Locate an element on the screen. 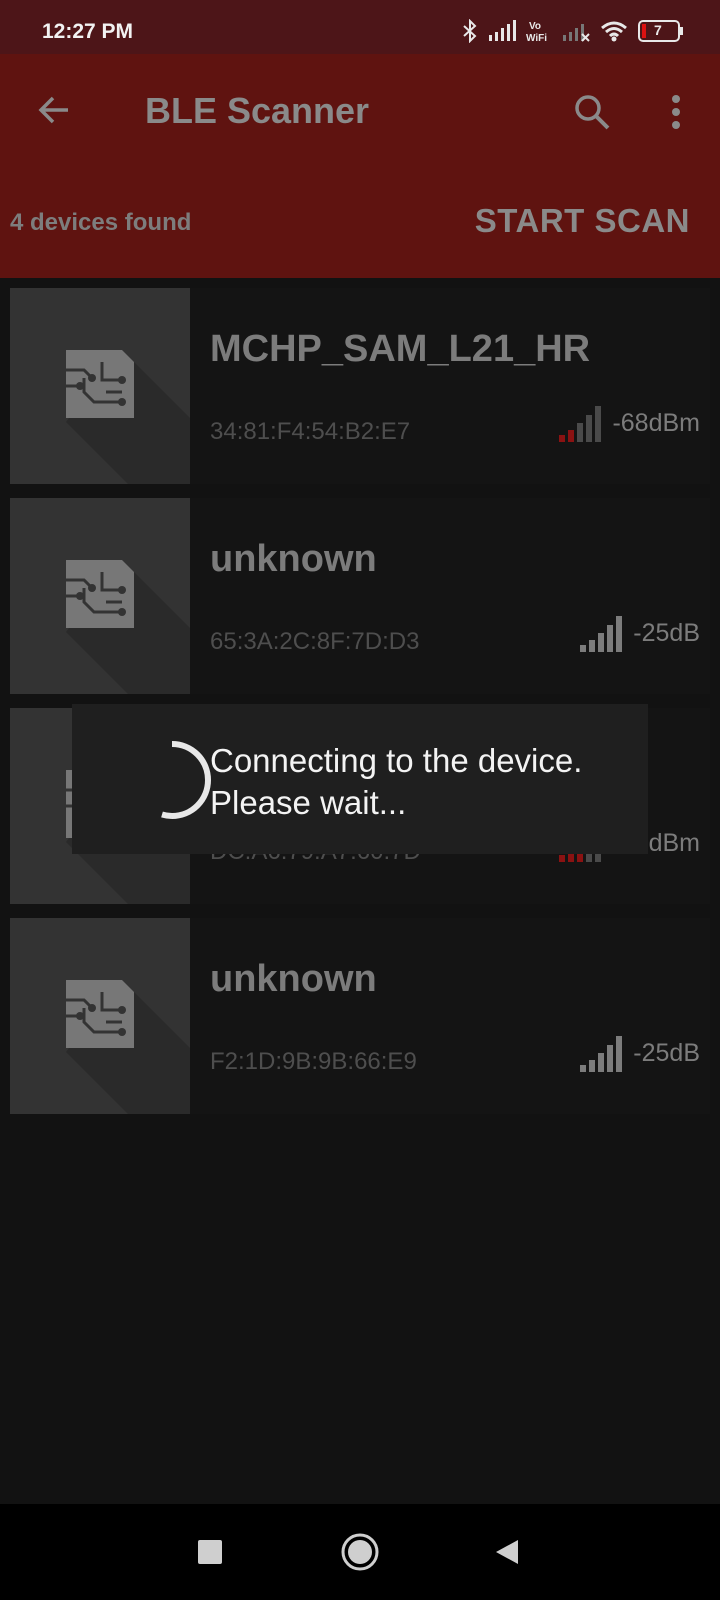  search-icon is located at coordinates (592, 112).